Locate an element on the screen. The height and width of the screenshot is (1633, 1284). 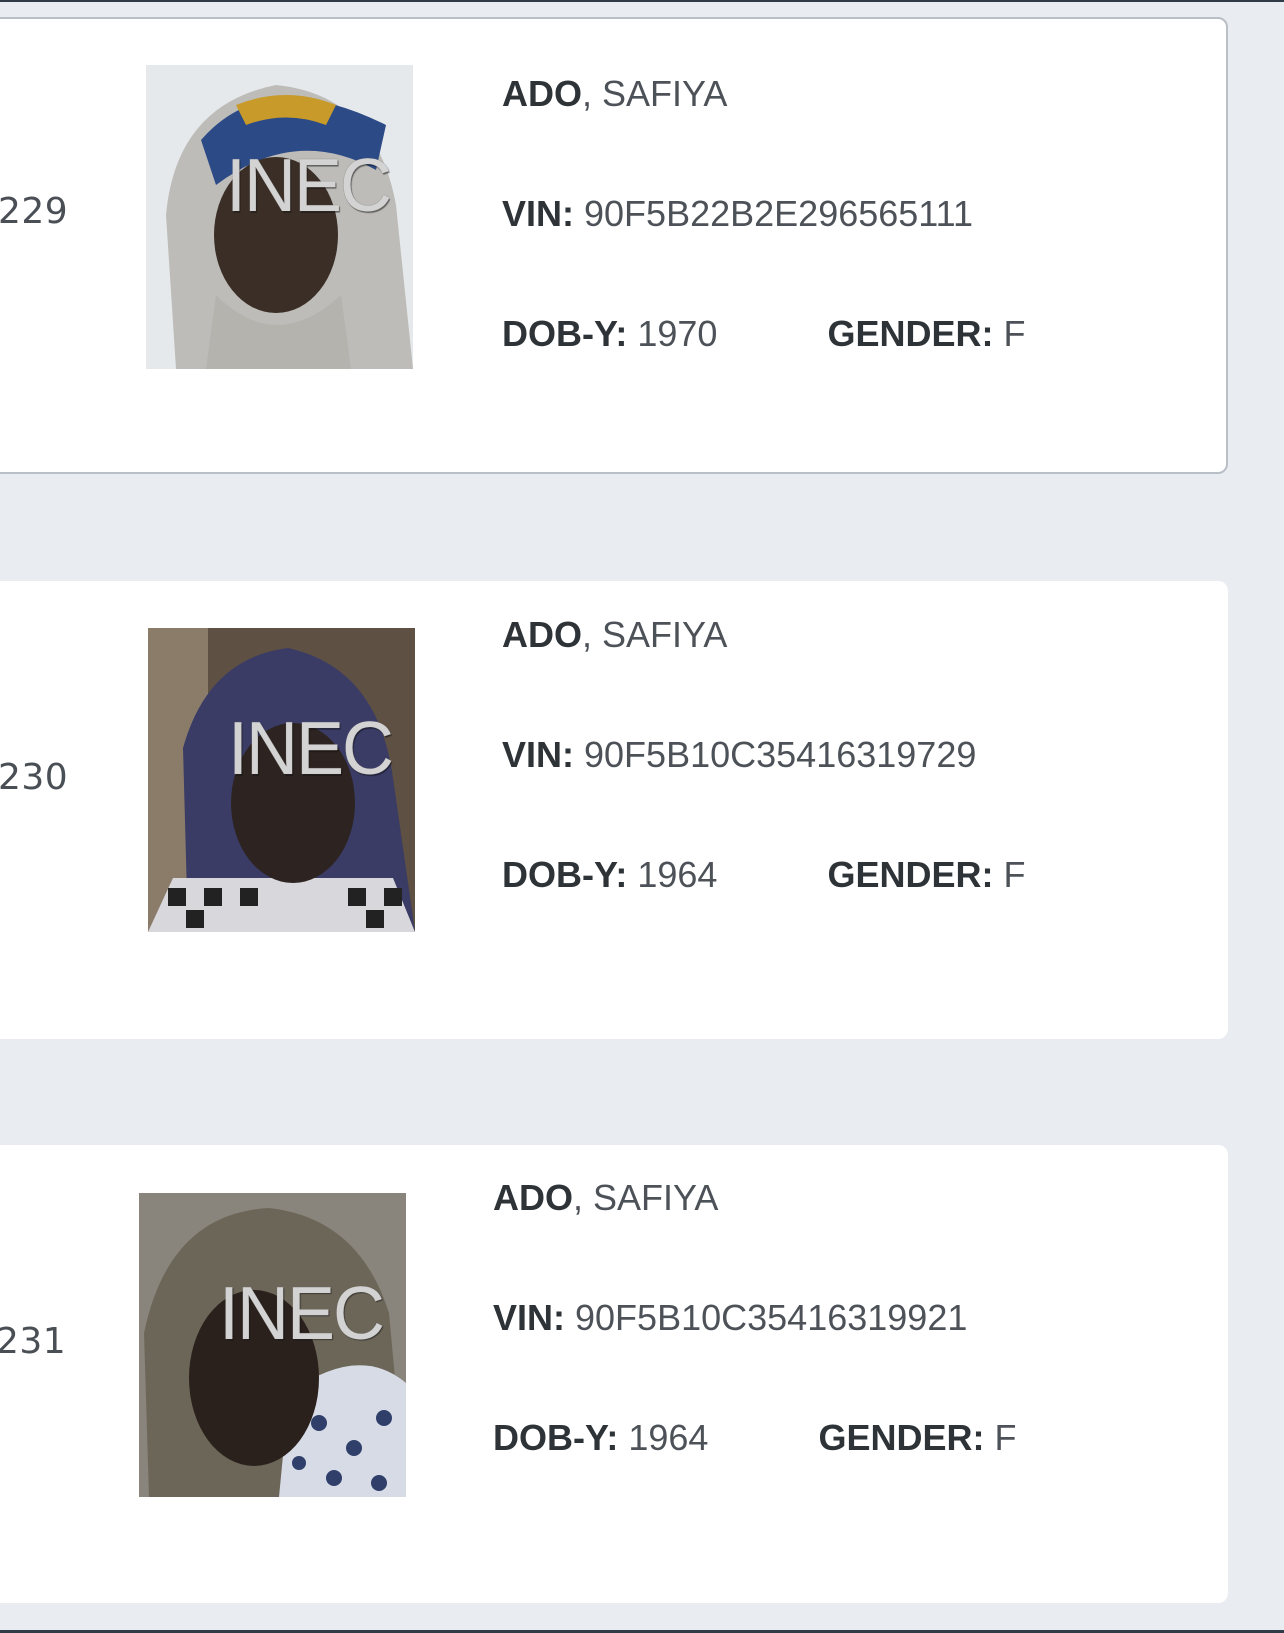
voter-meta: DOB-Y: 1970 GENDER: F is located at coordinates (763, 334).